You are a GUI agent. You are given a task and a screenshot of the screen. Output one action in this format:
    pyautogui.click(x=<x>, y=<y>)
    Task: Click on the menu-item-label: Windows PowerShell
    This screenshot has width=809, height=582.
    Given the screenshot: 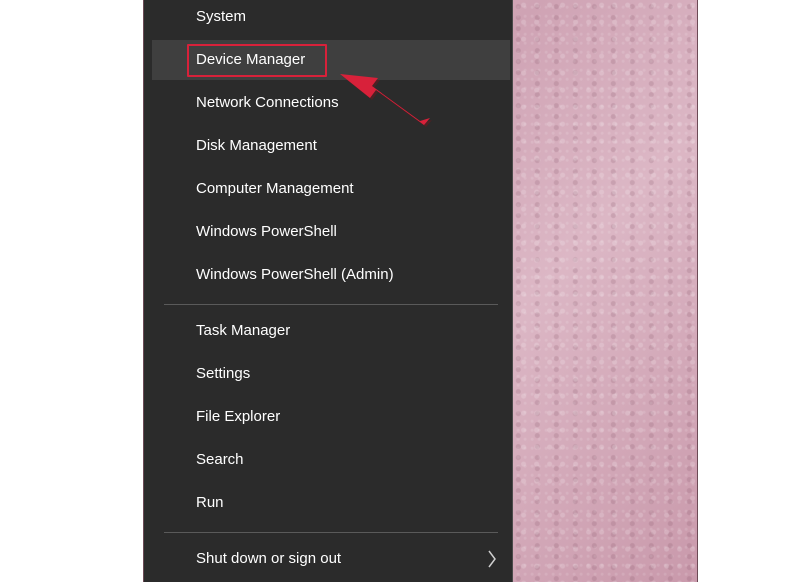 What is the action you would take?
    pyautogui.click(x=266, y=231)
    